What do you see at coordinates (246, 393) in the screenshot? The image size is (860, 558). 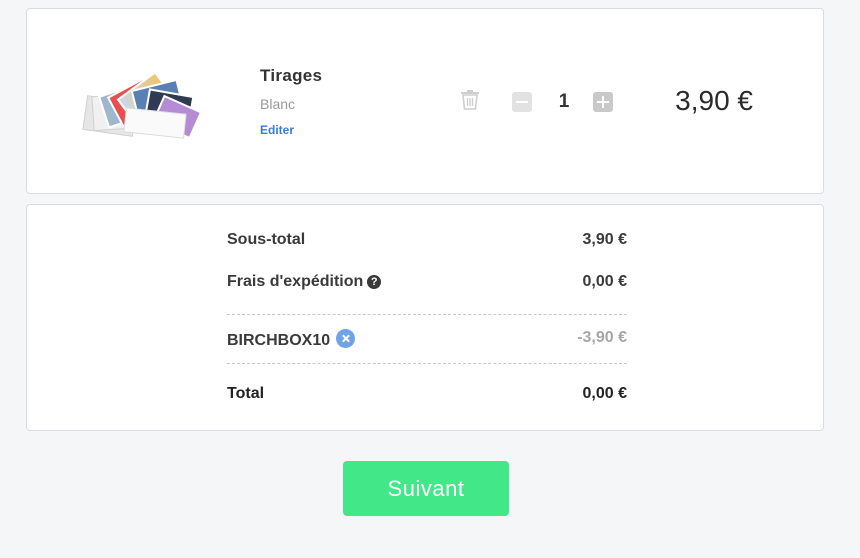 I see `total-label: Total` at bounding box center [246, 393].